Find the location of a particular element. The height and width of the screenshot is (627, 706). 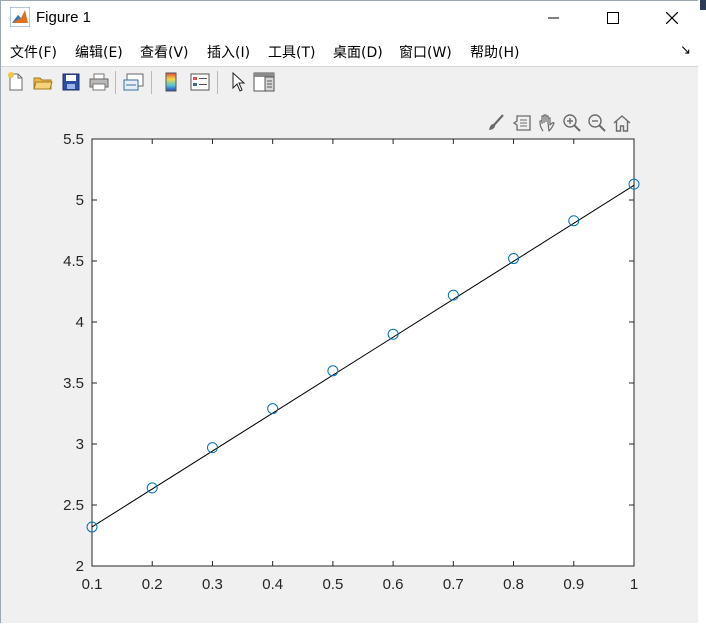

x-tick-label: 0.2 is located at coordinates (152, 584).